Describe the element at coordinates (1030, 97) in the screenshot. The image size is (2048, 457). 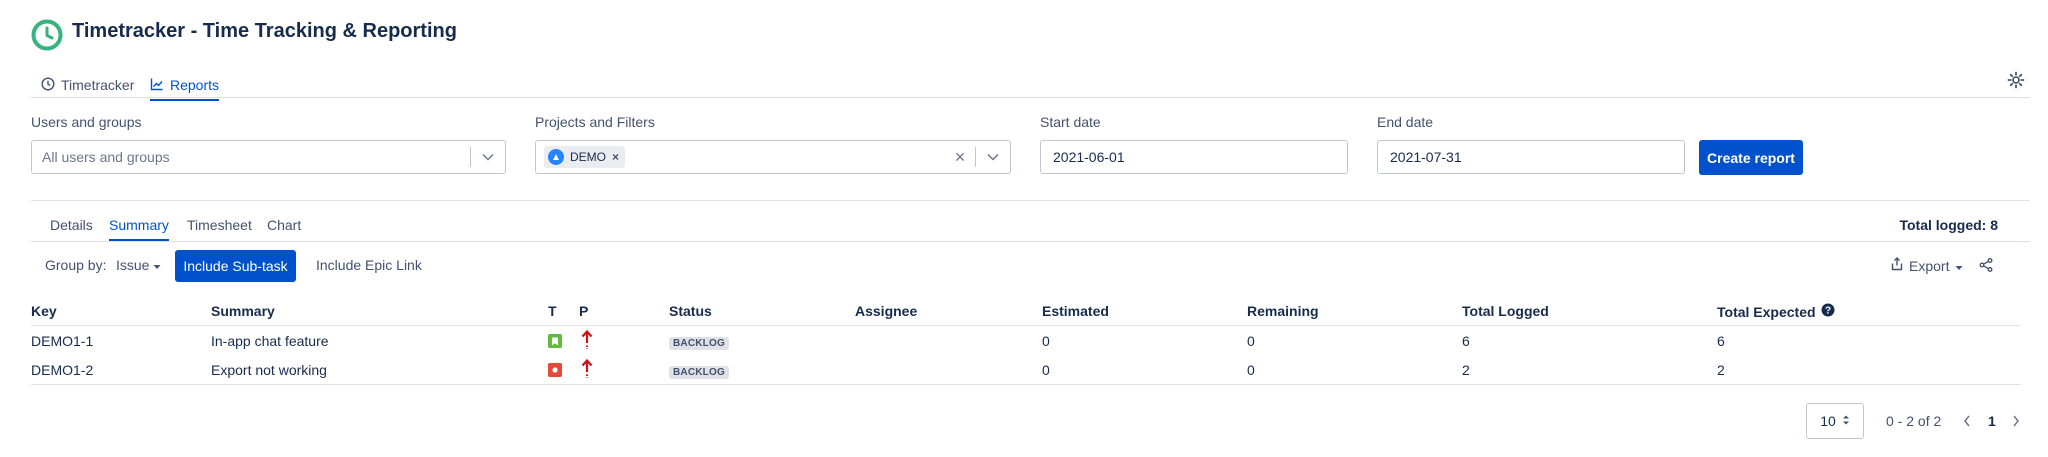
I see `nav-divider` at that location.